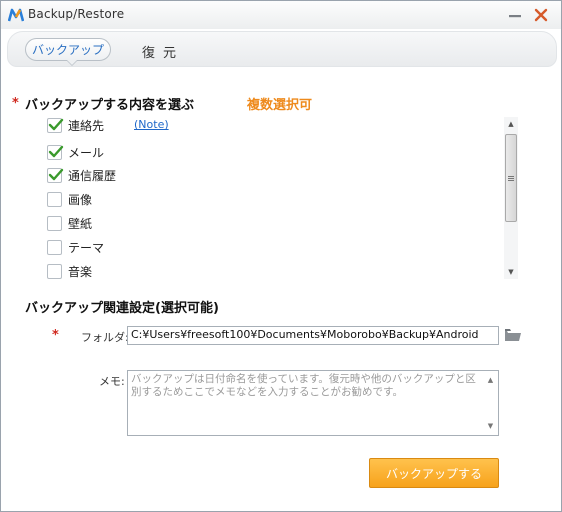  What do you see at coordinates (68, 49) in the screenshot?
I see `tab-backup: バックアップ` at bounding box center [68, 49].